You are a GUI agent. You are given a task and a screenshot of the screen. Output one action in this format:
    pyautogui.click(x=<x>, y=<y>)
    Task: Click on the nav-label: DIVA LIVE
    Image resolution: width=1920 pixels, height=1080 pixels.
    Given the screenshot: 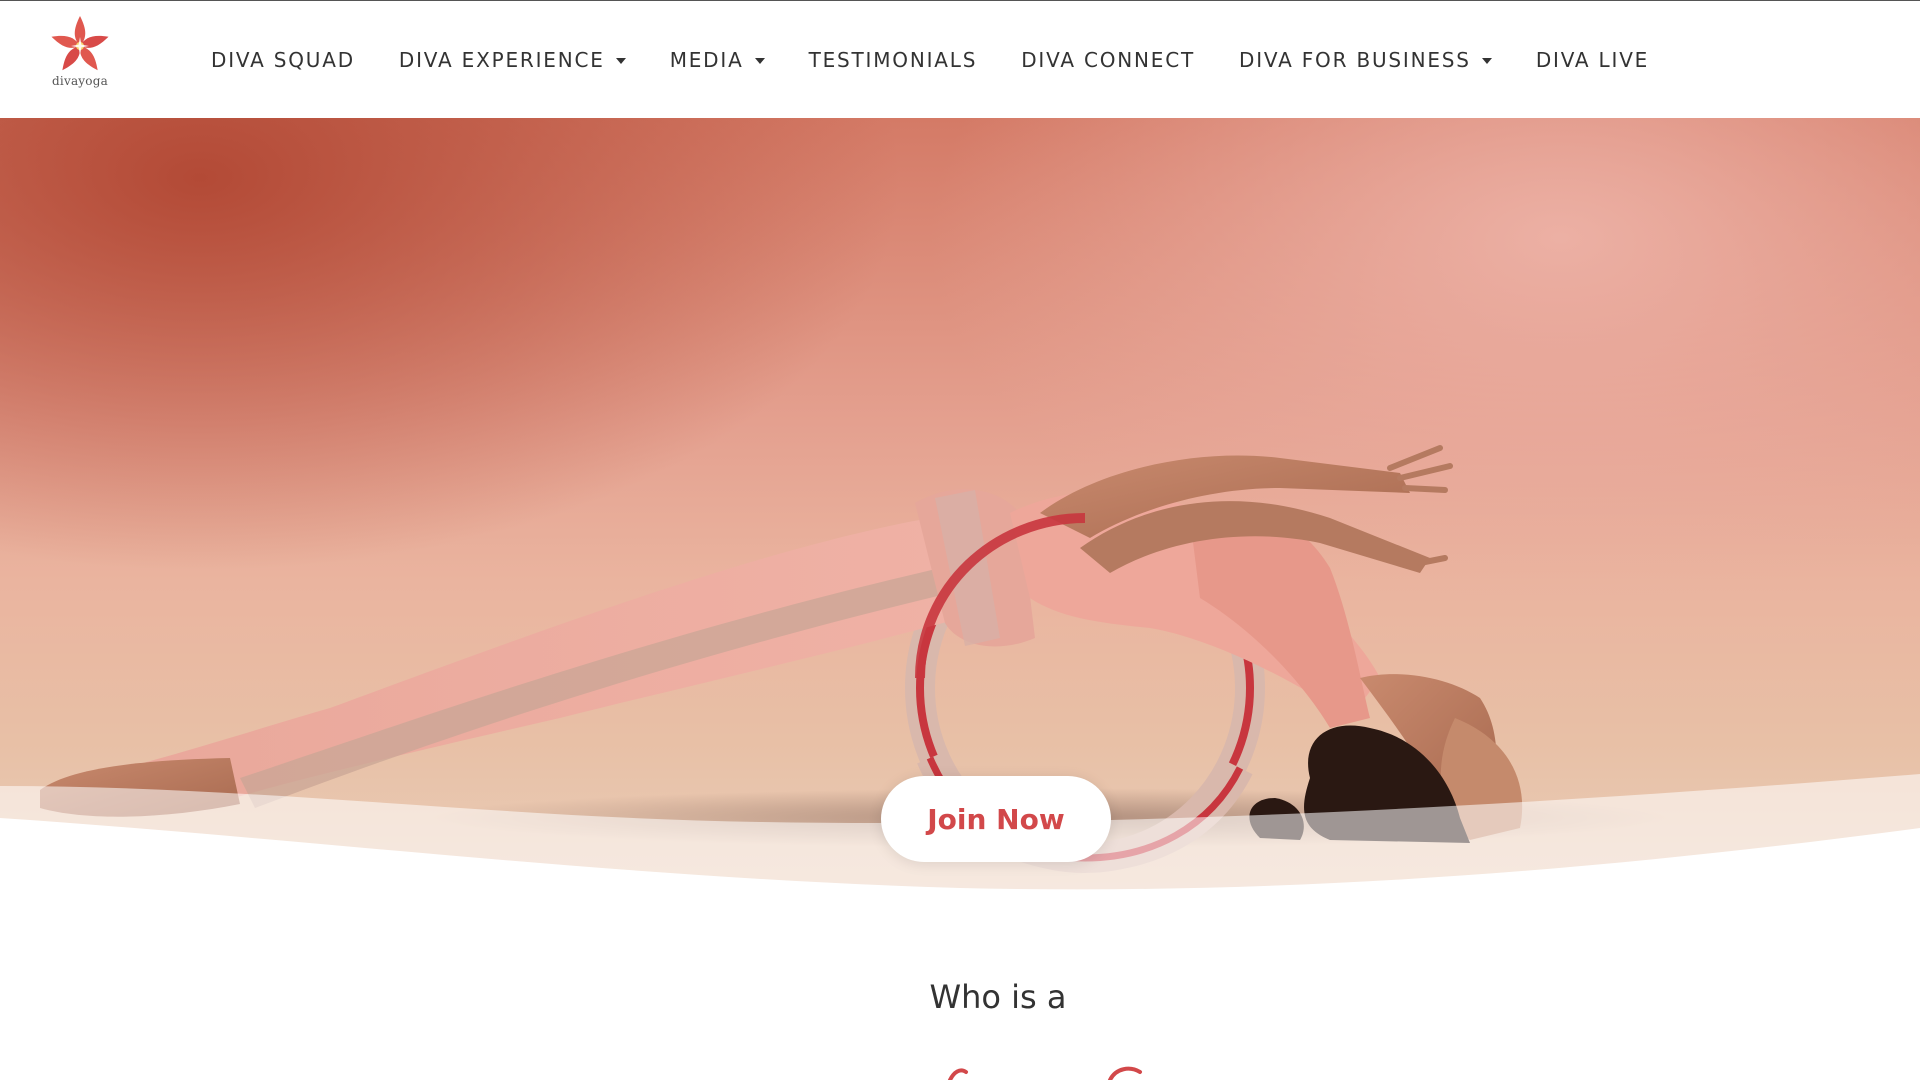 What is the action you would take?
    pyautogui.click(x=1592, y=60)
    